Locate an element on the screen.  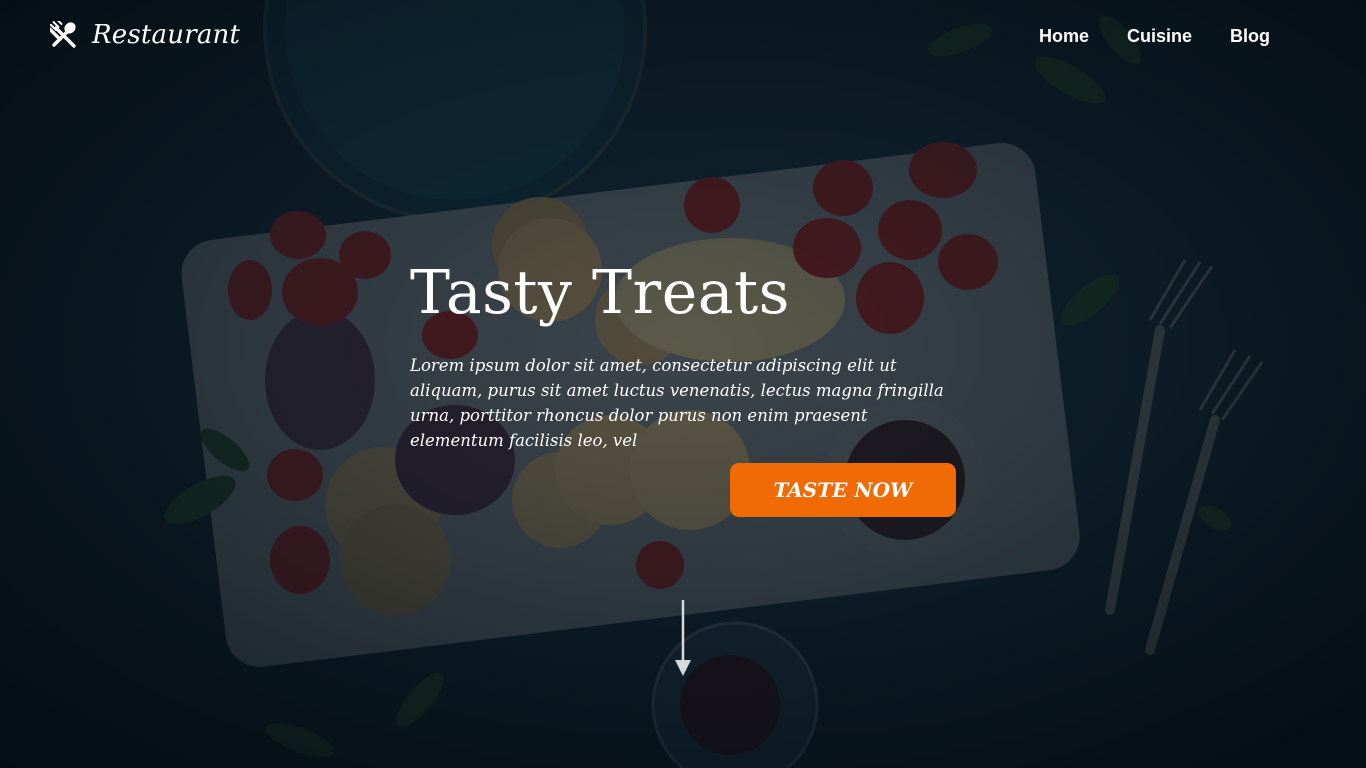
hero-title: Tasty Treats is located at coordinates (600, 293).